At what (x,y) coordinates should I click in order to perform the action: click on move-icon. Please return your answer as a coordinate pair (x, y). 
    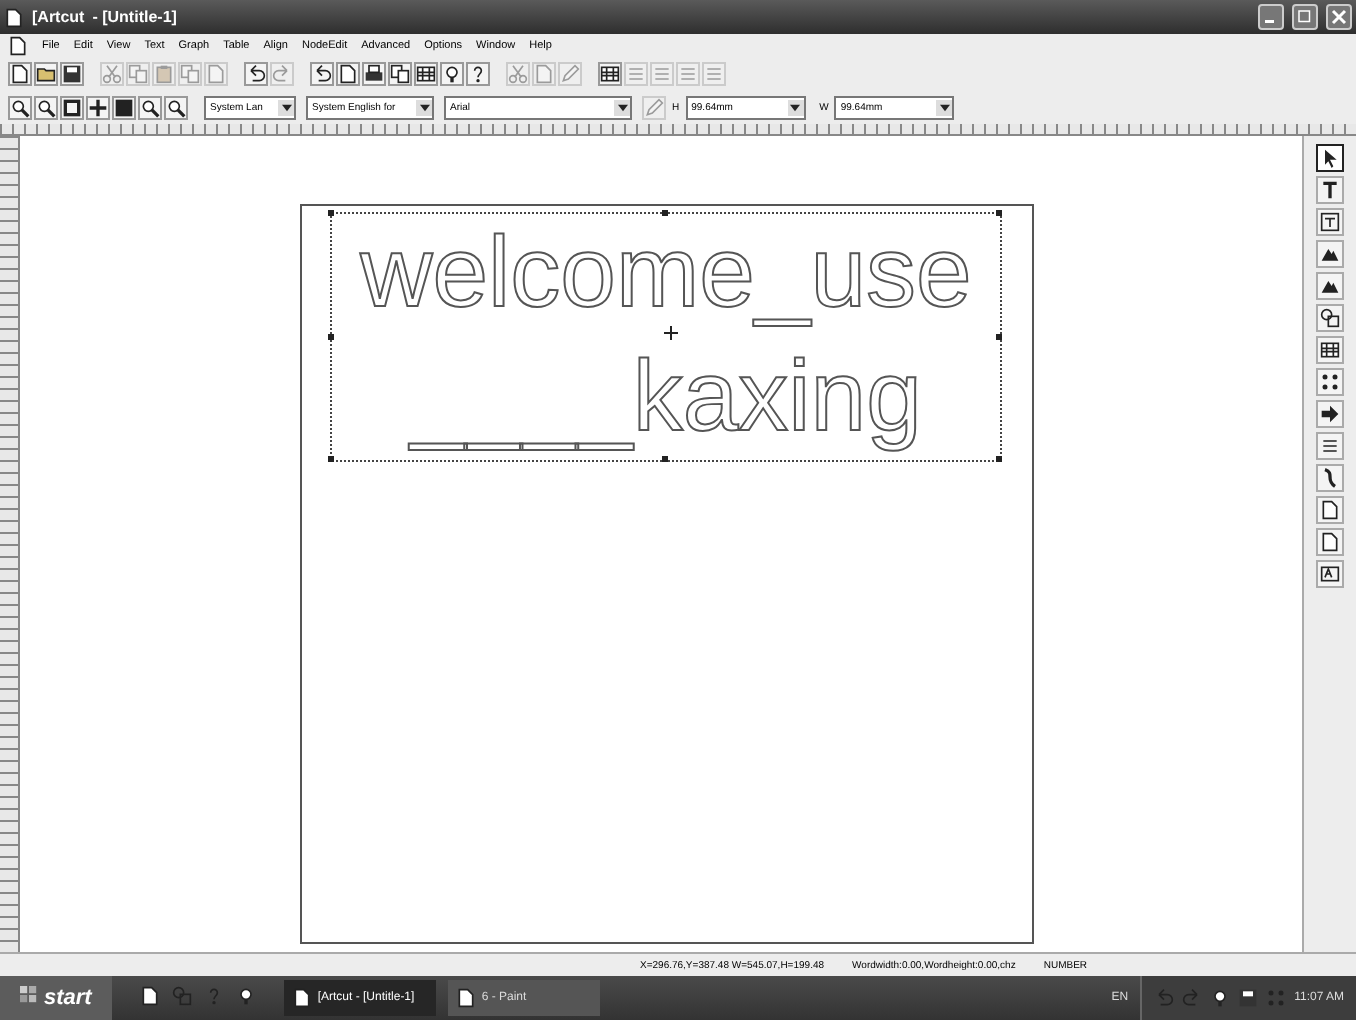
    Looking at the image, I should click on (98, 107).